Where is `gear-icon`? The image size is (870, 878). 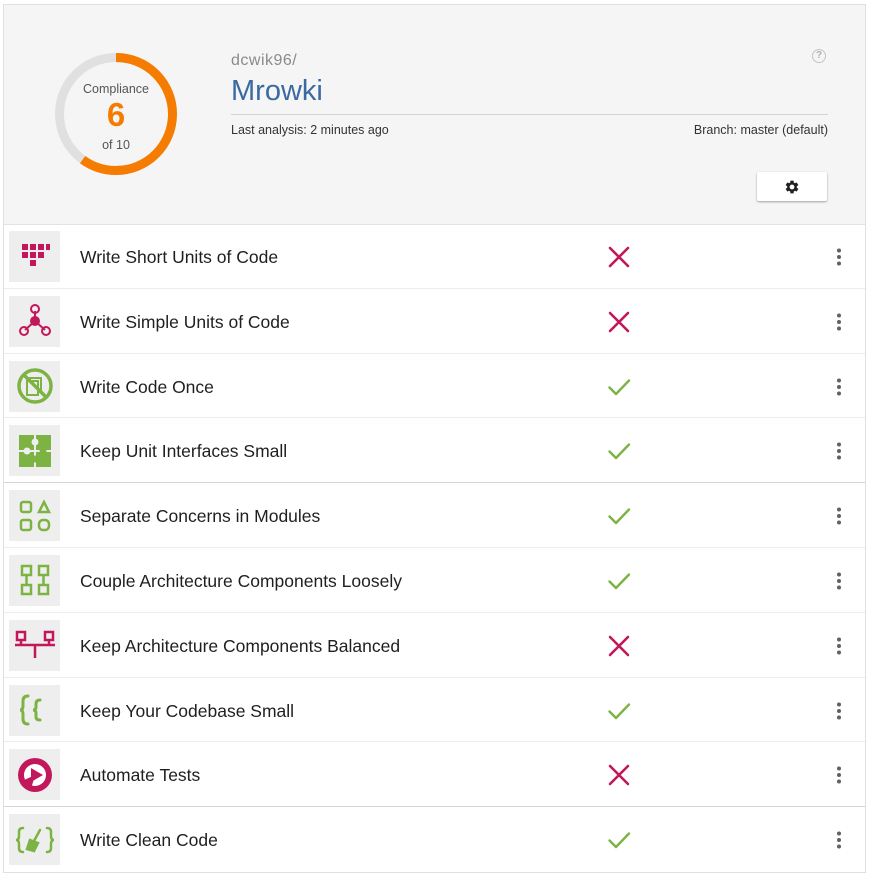
gear-icon is located at coordinates (792, 186).